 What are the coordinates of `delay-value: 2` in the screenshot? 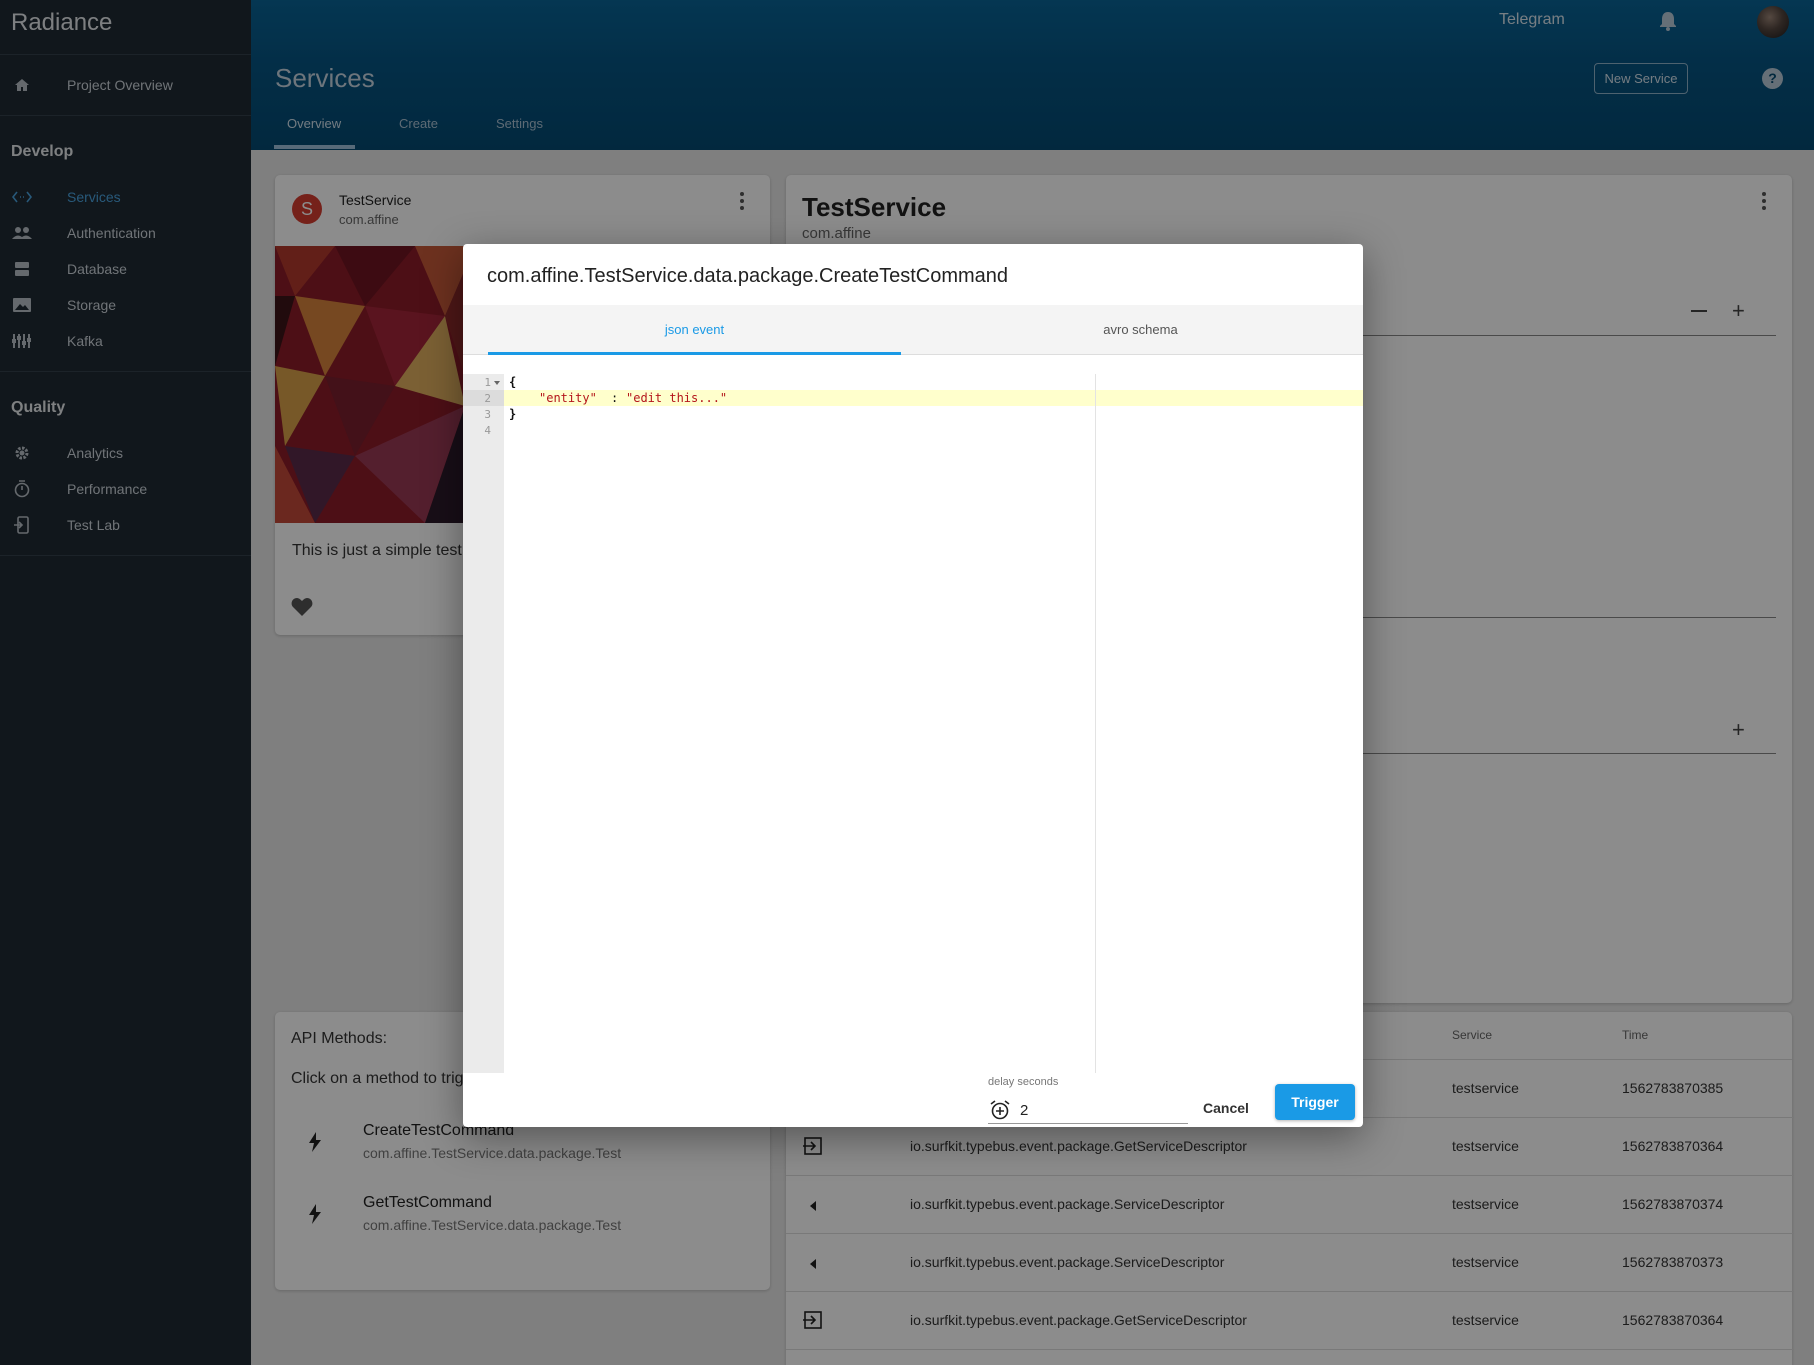 It's located at (1024, 1110).